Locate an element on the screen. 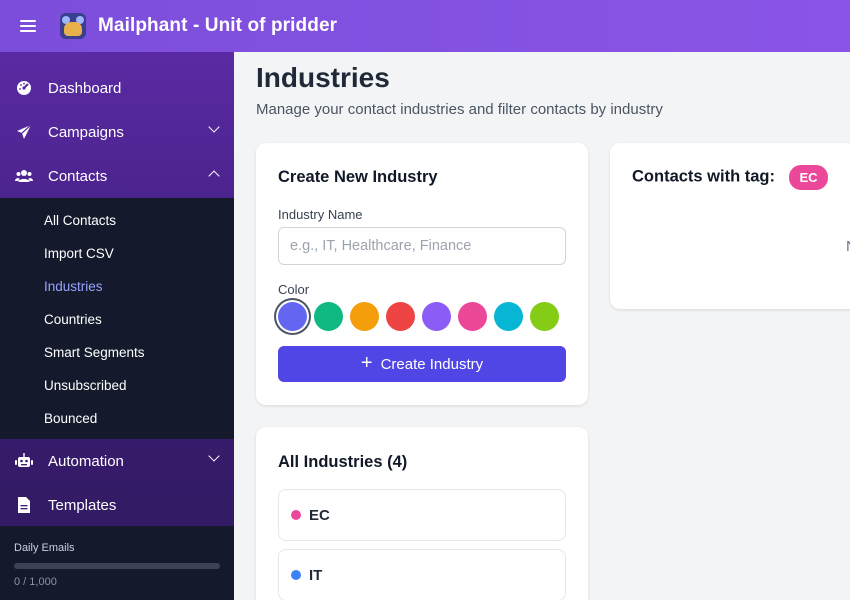 Image resolution: width=850 pixels, height=600 pixels. create-industry-button-label: Create Industry is located at coordinates (432, 364).